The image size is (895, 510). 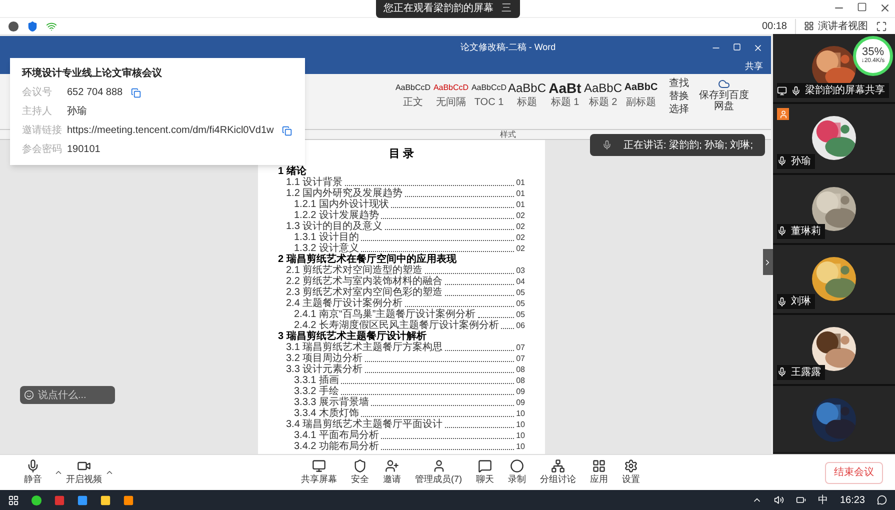 I want to click on layout-icon, so click(x=809, y=26).